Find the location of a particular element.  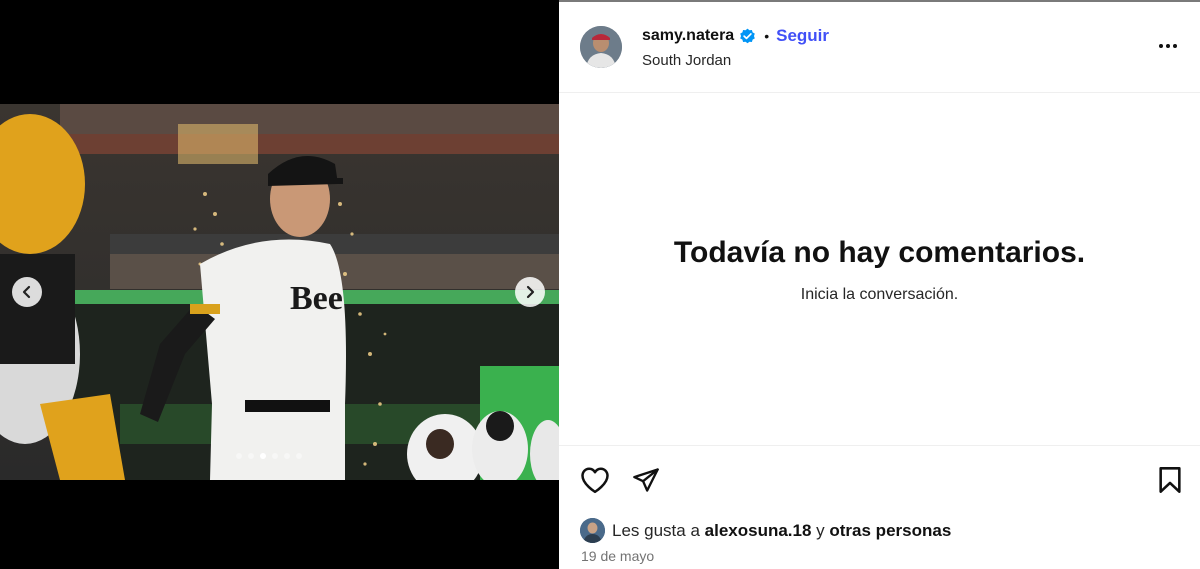

chevron-right-icon is located at coordinates (530, 292).